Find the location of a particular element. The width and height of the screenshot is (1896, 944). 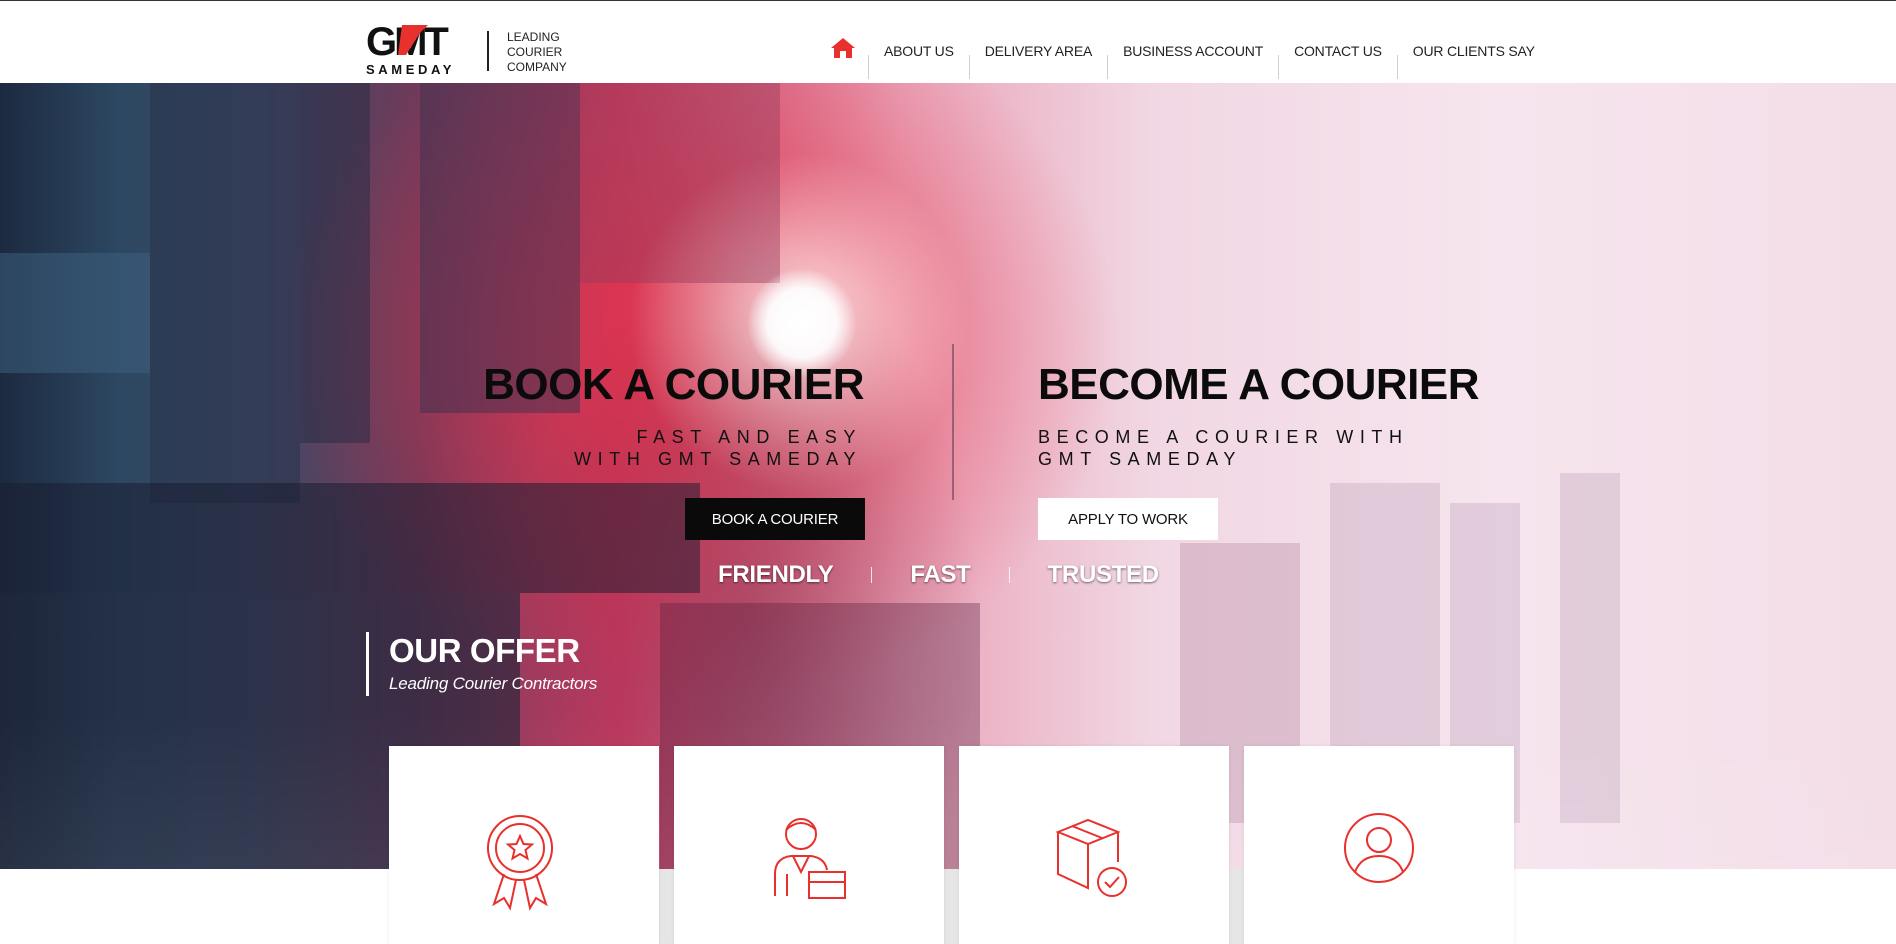

offer-card-delivery is located at coordinates (1094, 845).